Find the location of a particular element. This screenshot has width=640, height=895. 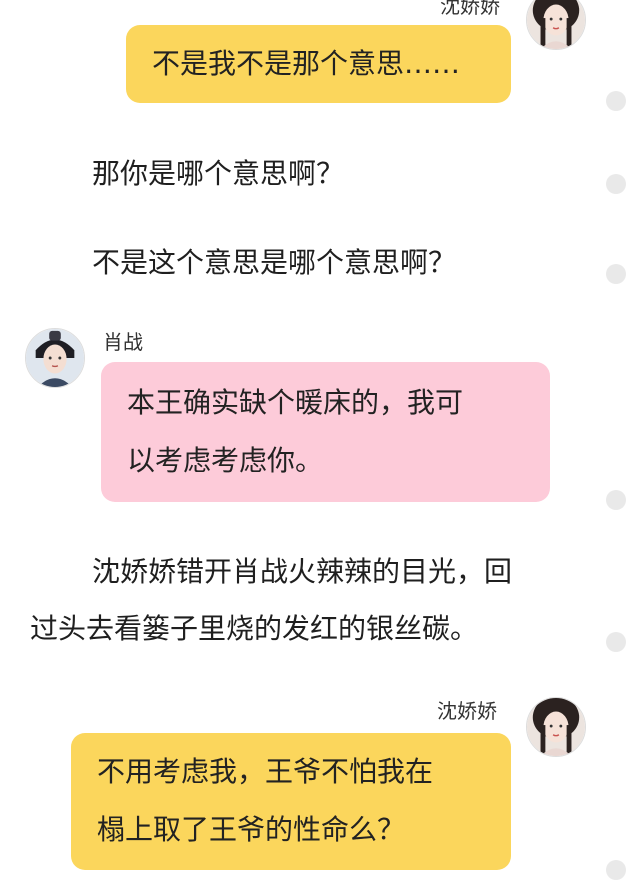

avatar-shen-jiaojiao-top is located at coordinates (556, 25).